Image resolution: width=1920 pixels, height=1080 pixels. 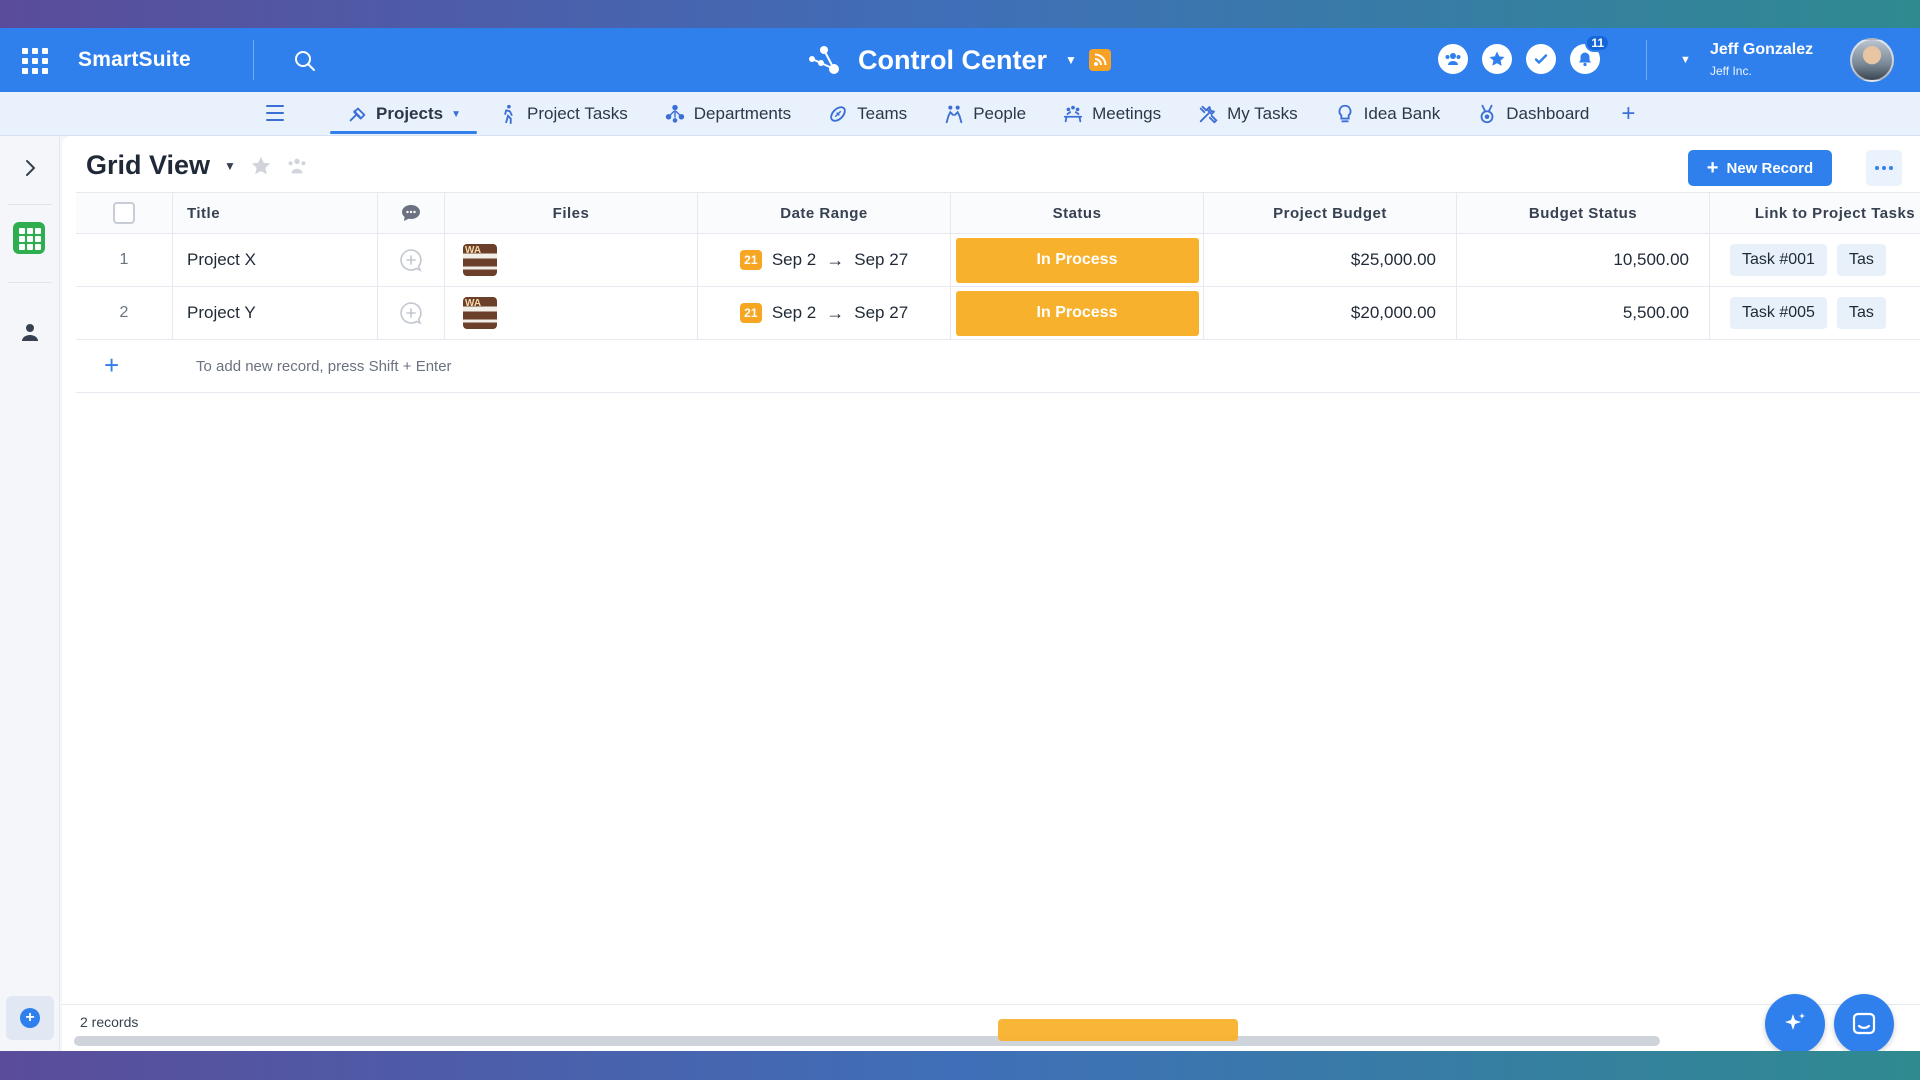 I want to click on row-number: 2, so click(x=124, y=313).